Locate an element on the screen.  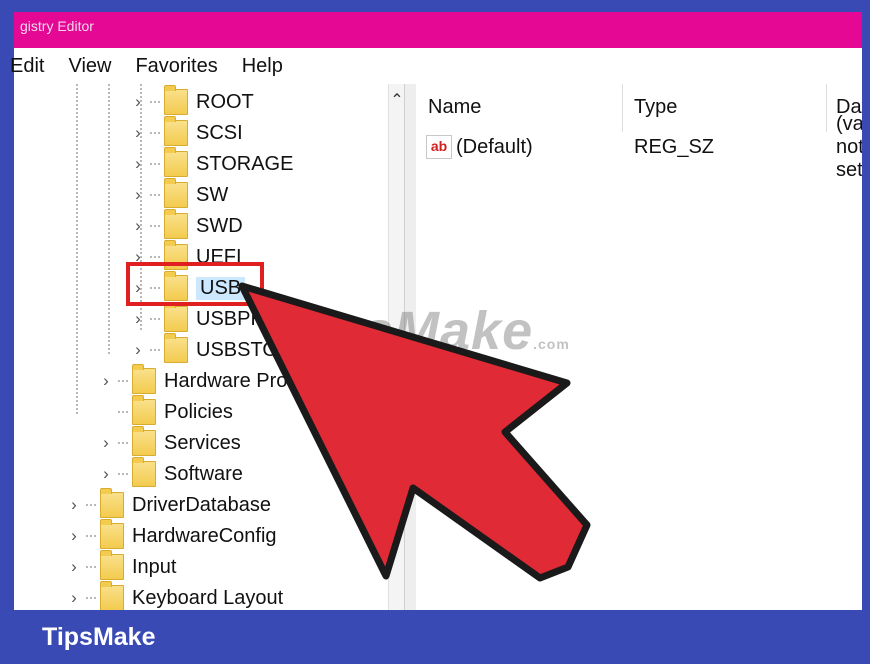
brand-text: TipsMake is located at coordinates (99, 637).